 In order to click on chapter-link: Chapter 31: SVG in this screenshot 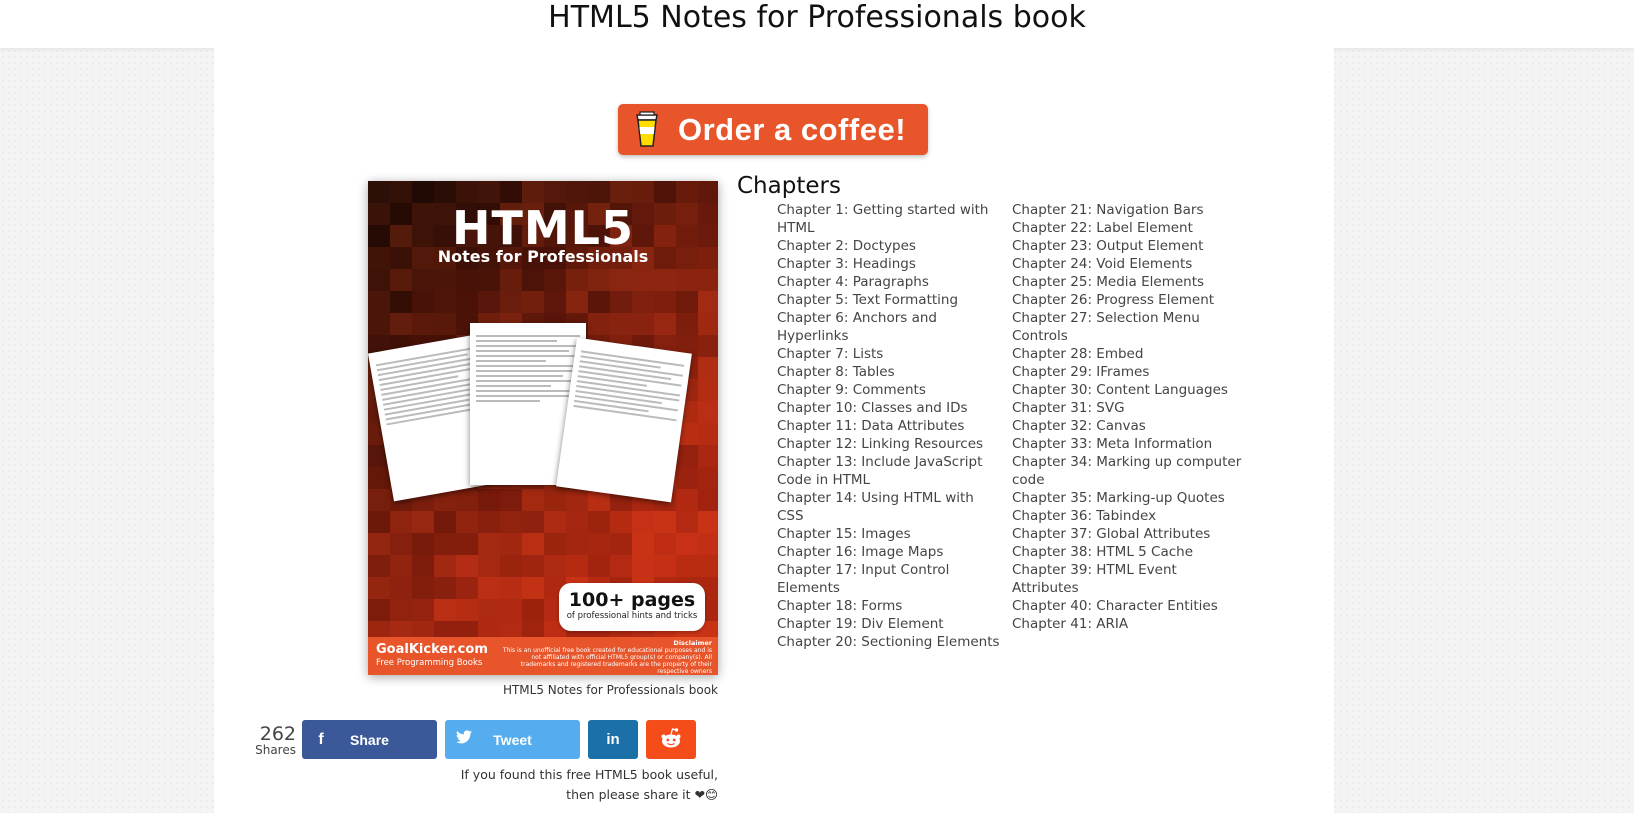, I will do `click(1129, 408)`.